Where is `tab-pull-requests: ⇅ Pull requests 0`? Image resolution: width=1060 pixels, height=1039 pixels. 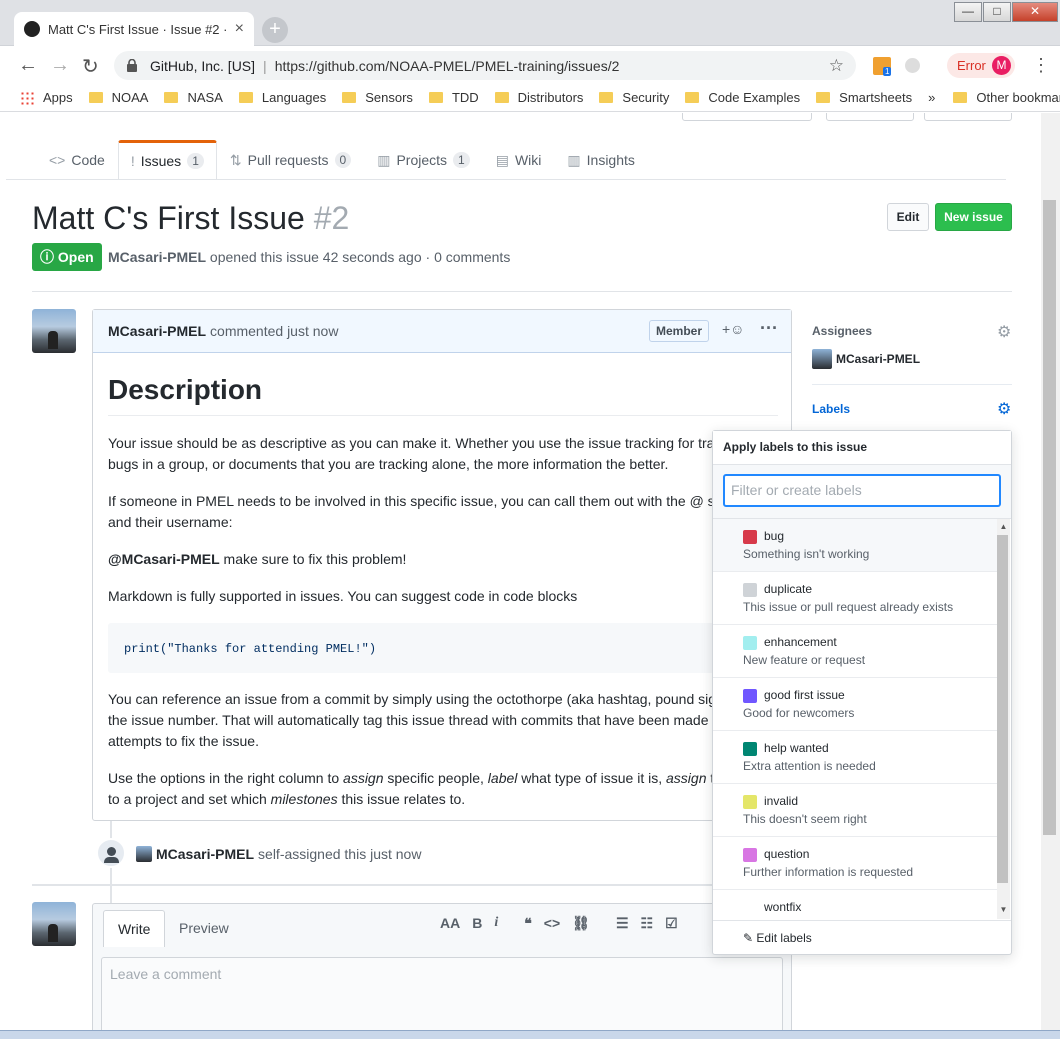
tab-pull-requests: ⇅ Pull requests 0 is located at coordinates (290, 160).